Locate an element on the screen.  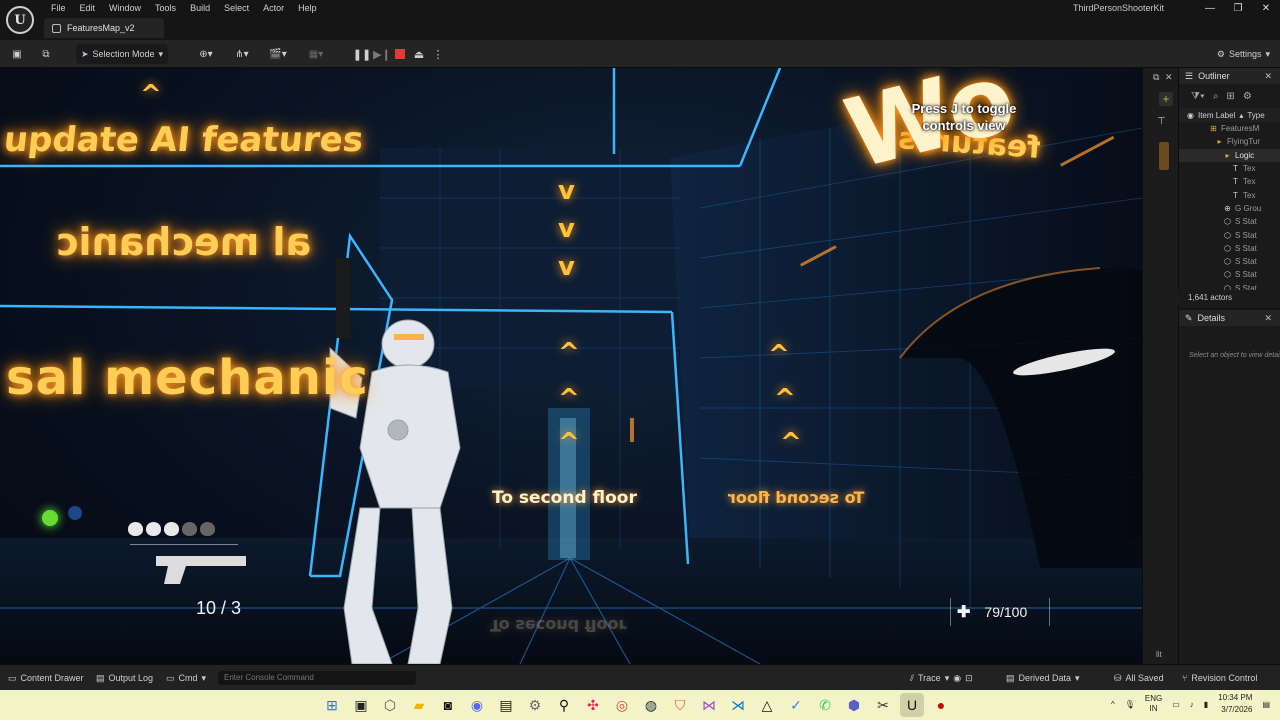
display-icon: ▭ is located at coordinates (1176, 704).